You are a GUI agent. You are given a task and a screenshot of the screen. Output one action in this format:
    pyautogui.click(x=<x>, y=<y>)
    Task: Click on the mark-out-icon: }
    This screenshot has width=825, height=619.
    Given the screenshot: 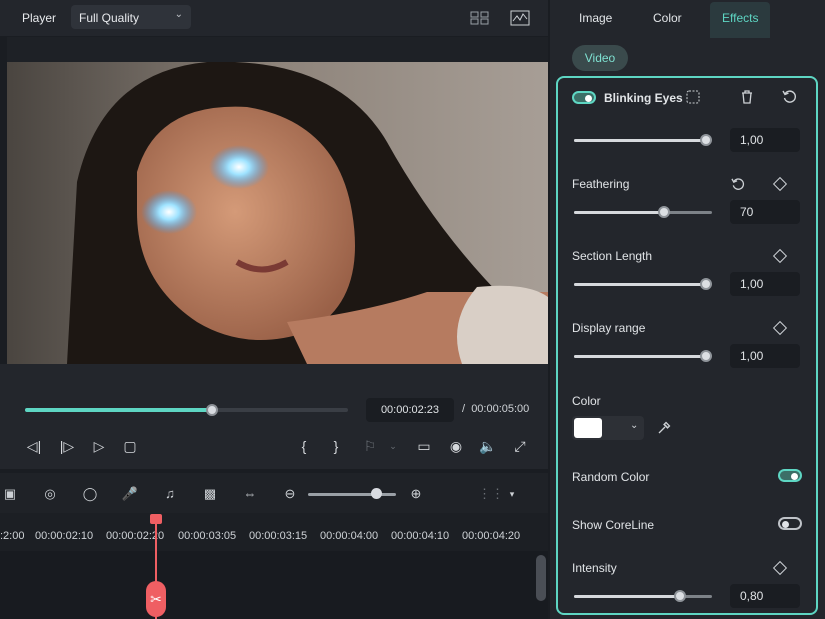 What is the action you would take?
    pyautogui.click(x=336, y=446)
    